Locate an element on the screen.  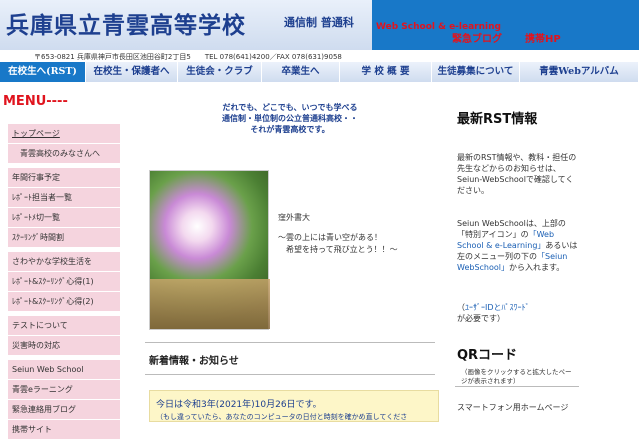
header-banner: 兵庫県立青雲高等学校 通信制 普通科 is located at coordinates (186, 25).